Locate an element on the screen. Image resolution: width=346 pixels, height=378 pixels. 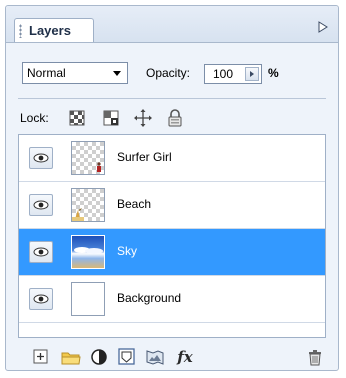
layer-style-icon is located at coordinates (155, 357).